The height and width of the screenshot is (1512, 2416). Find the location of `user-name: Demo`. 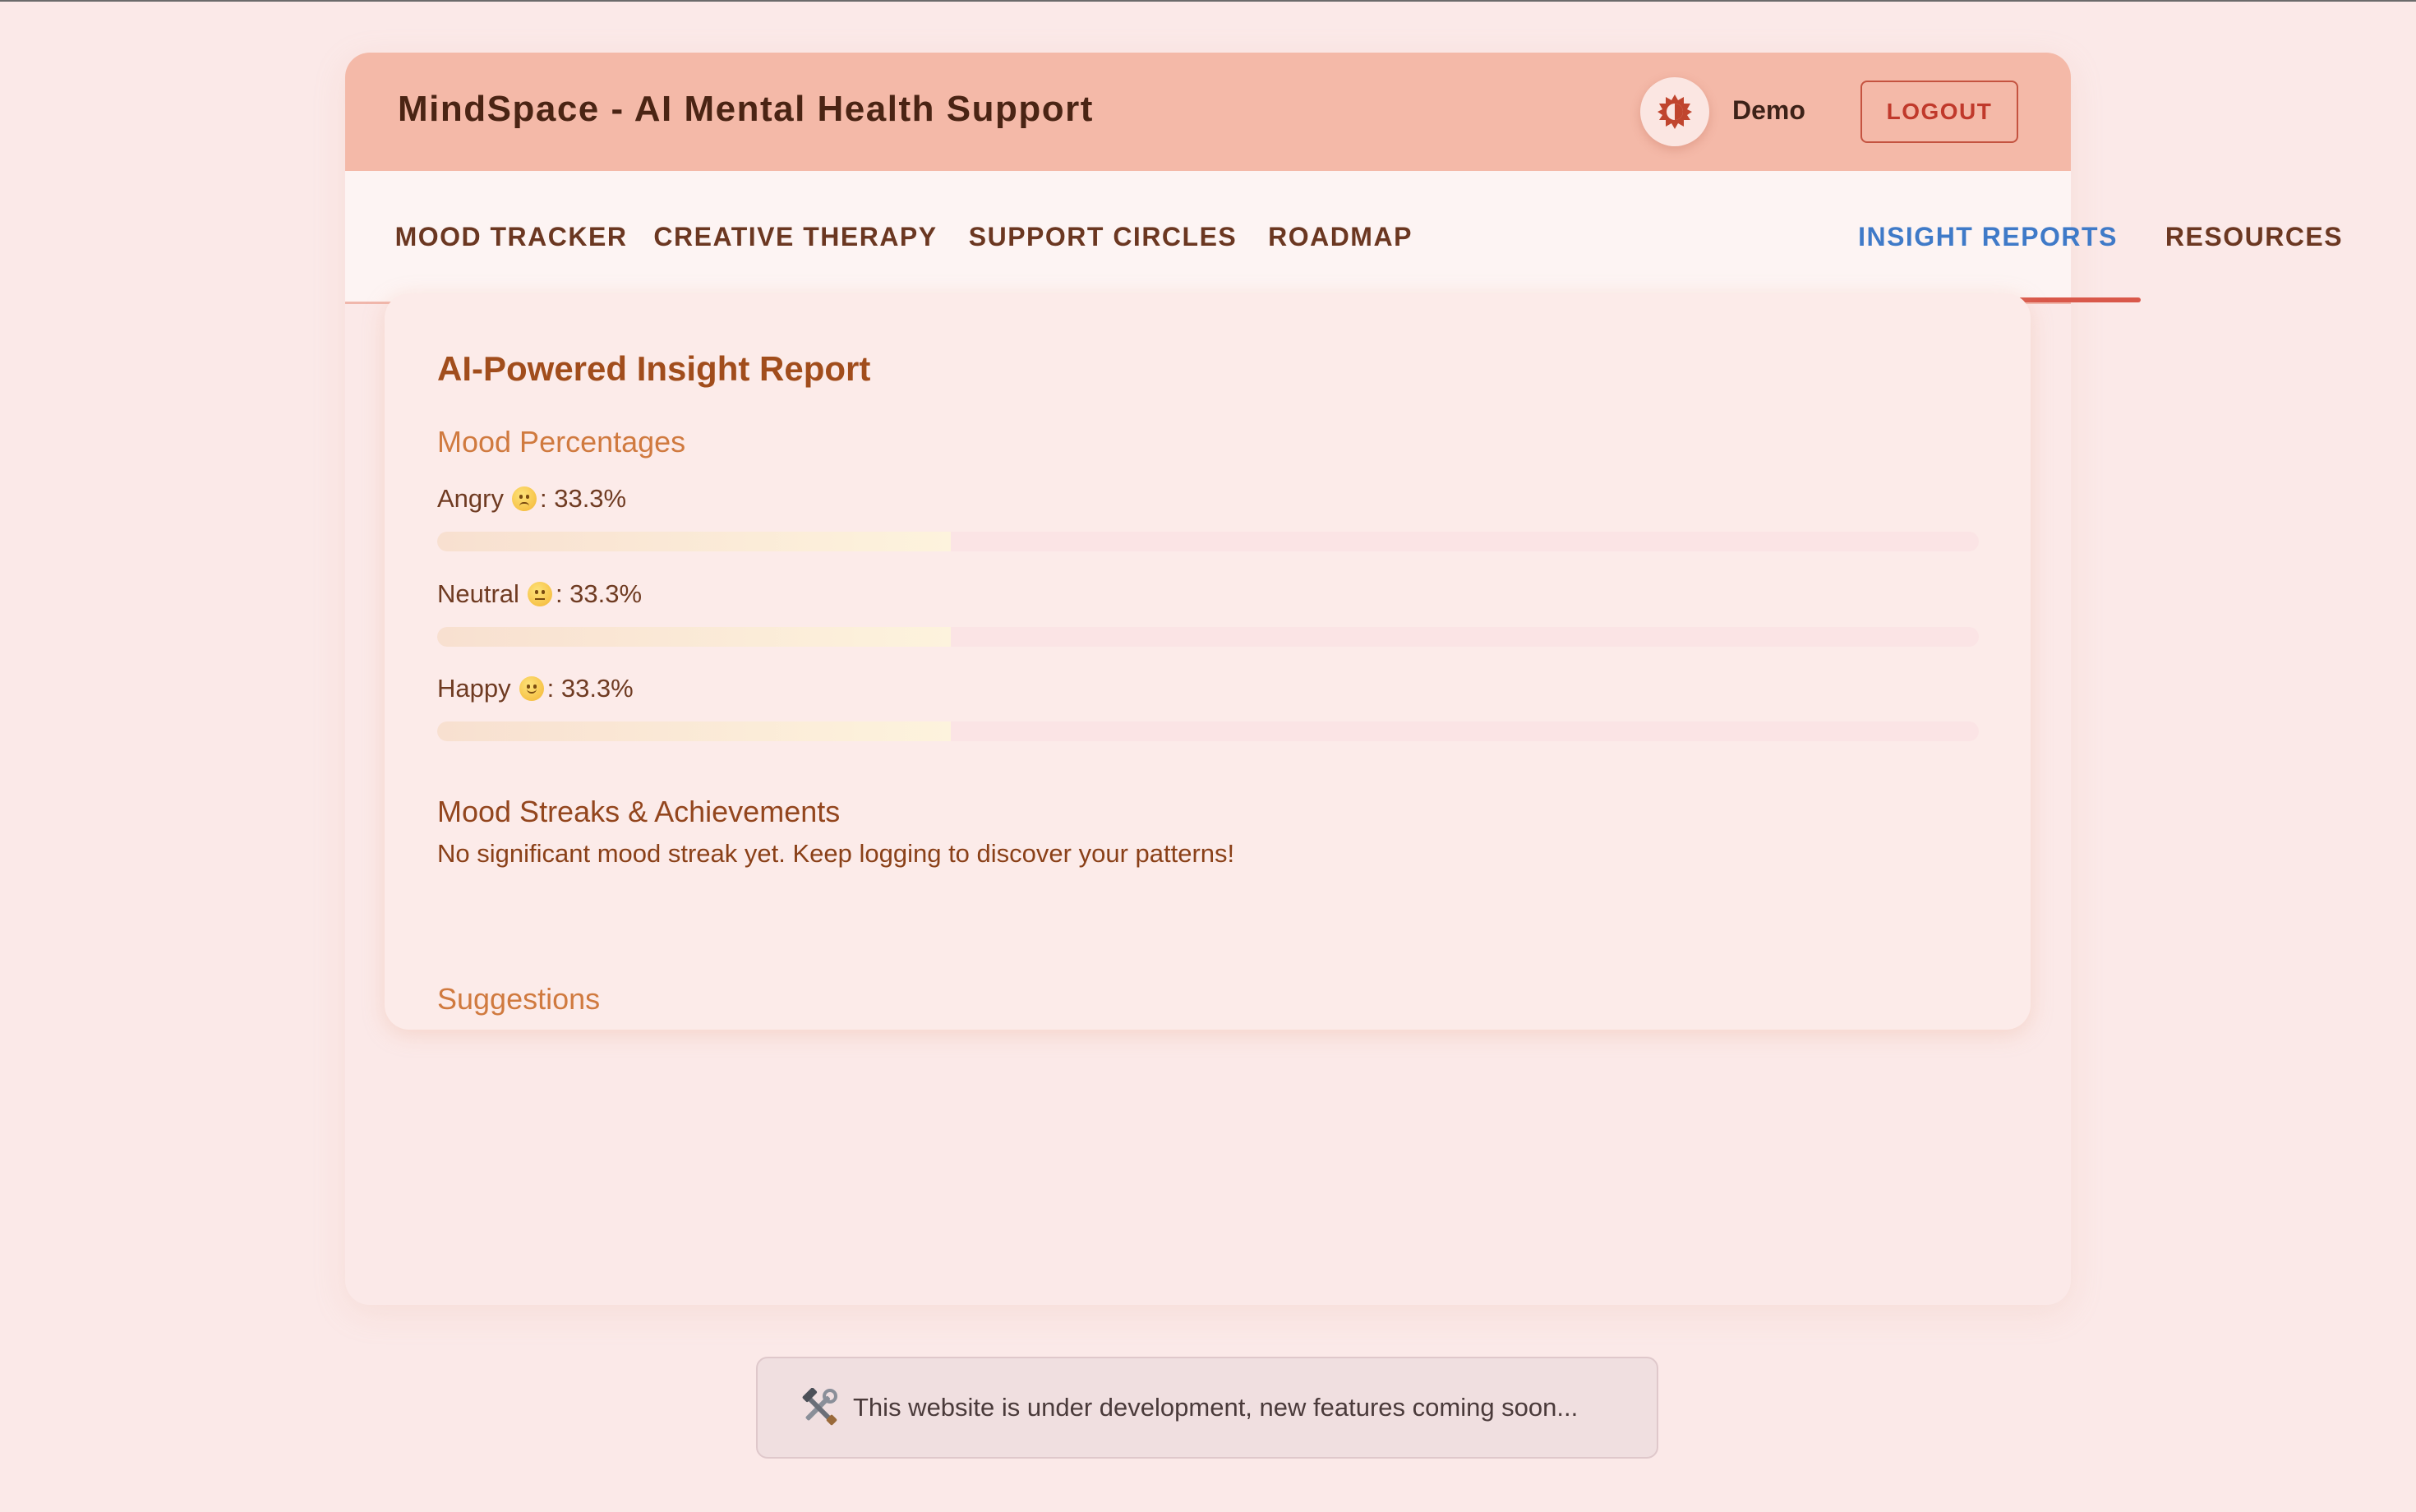

user-name: Demo is located at coordinates (1769, 110).